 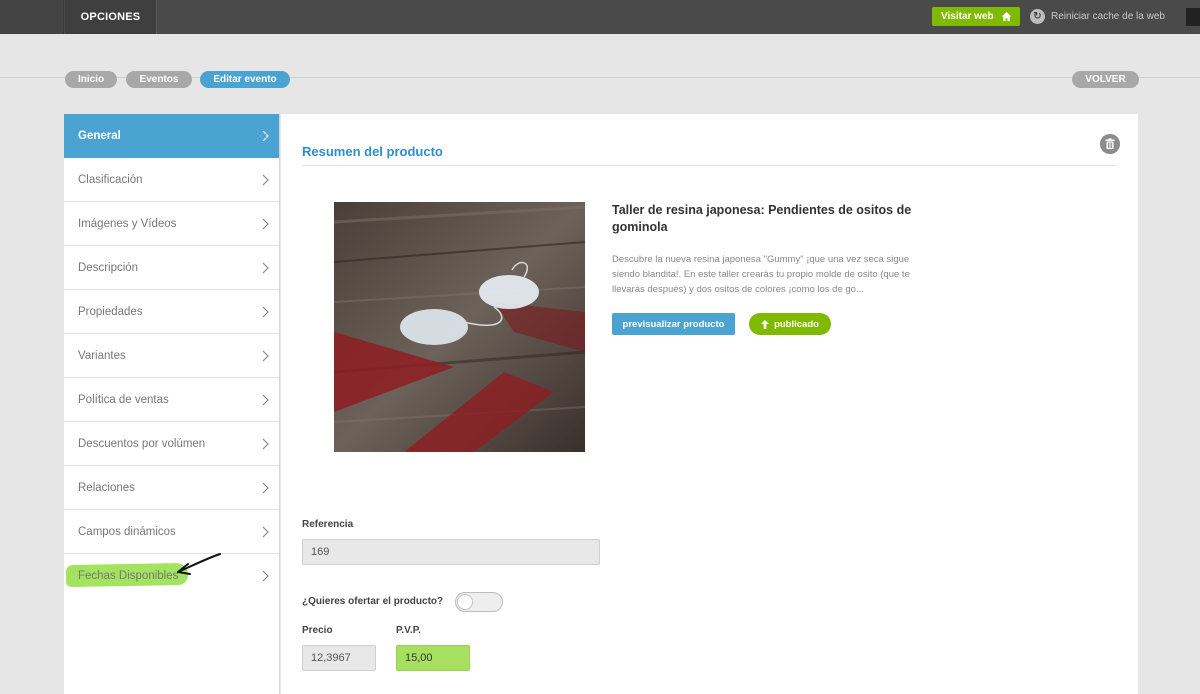 What do you see at coordinates (102, 355) in the screenshot?
I see `sidebar-item-label: Variantes` at bounding box center [102, 355].